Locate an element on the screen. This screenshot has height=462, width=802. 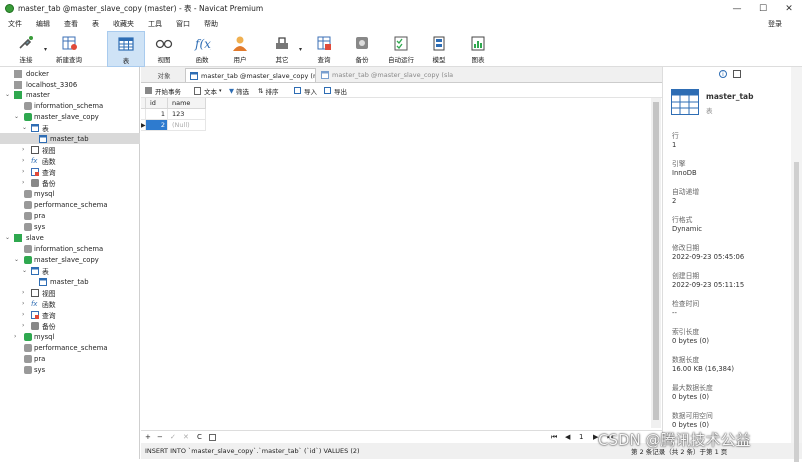
sort-button: ⇅ 排序 is located at coordinates (268, 91).